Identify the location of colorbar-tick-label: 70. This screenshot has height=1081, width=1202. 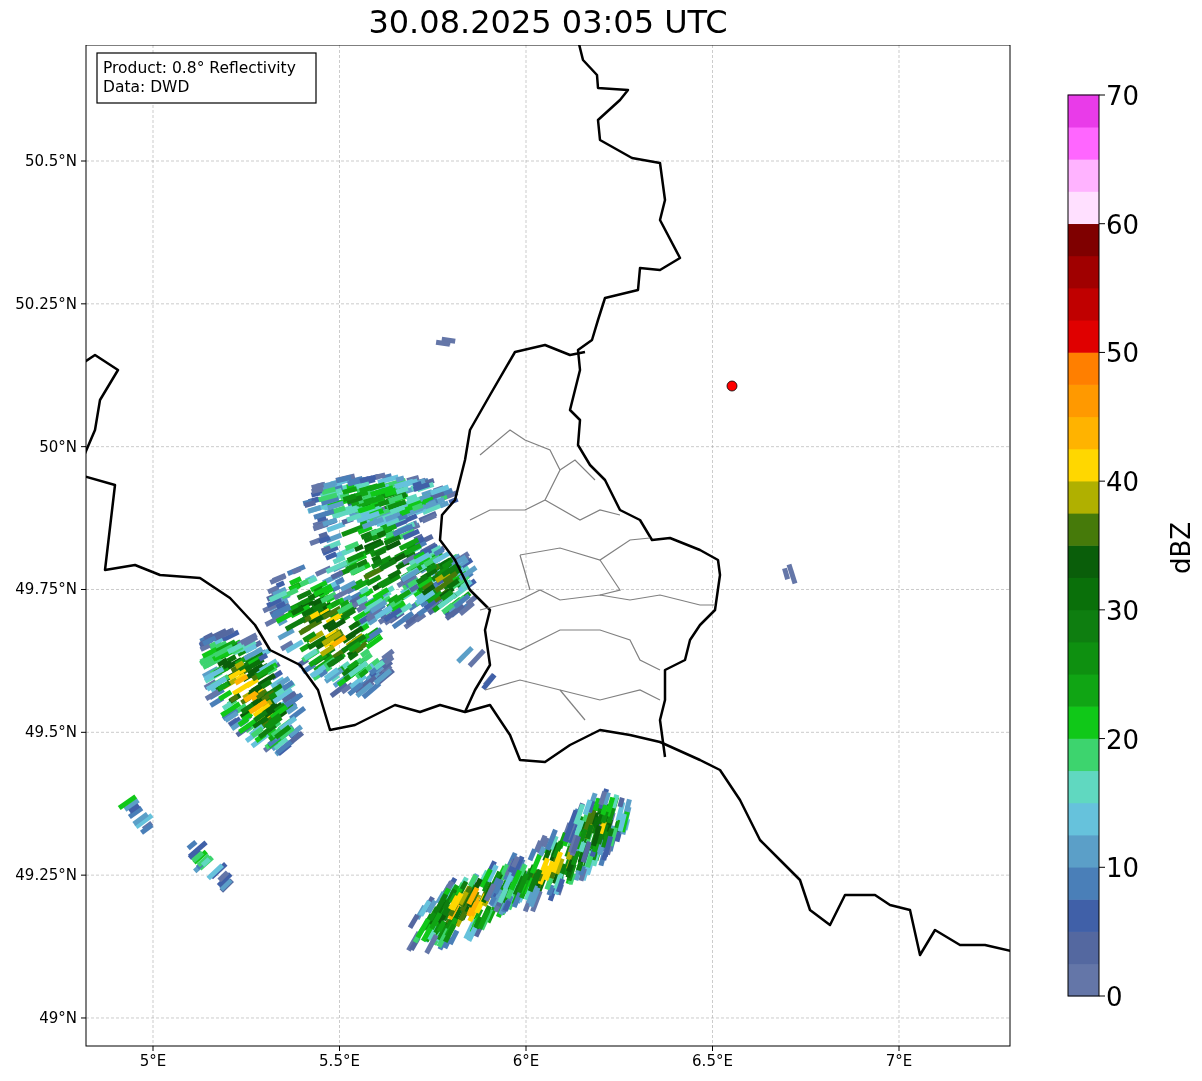
(1123, 96).